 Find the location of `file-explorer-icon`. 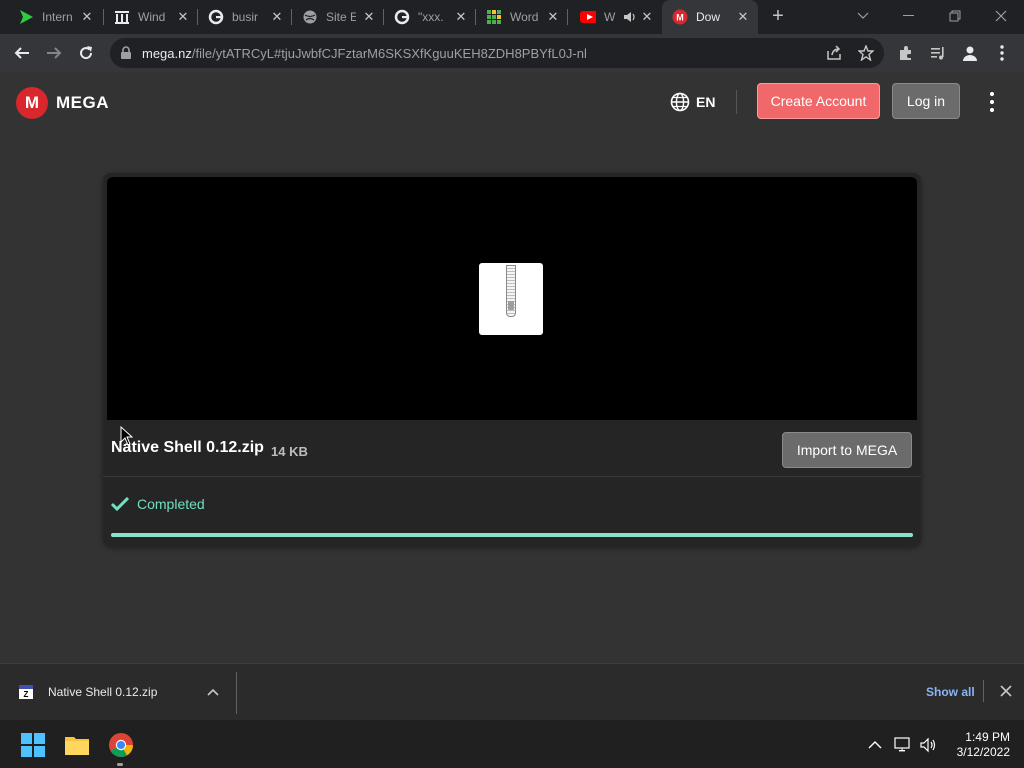

file-explorer-icon is located at coordinates (77, 745).